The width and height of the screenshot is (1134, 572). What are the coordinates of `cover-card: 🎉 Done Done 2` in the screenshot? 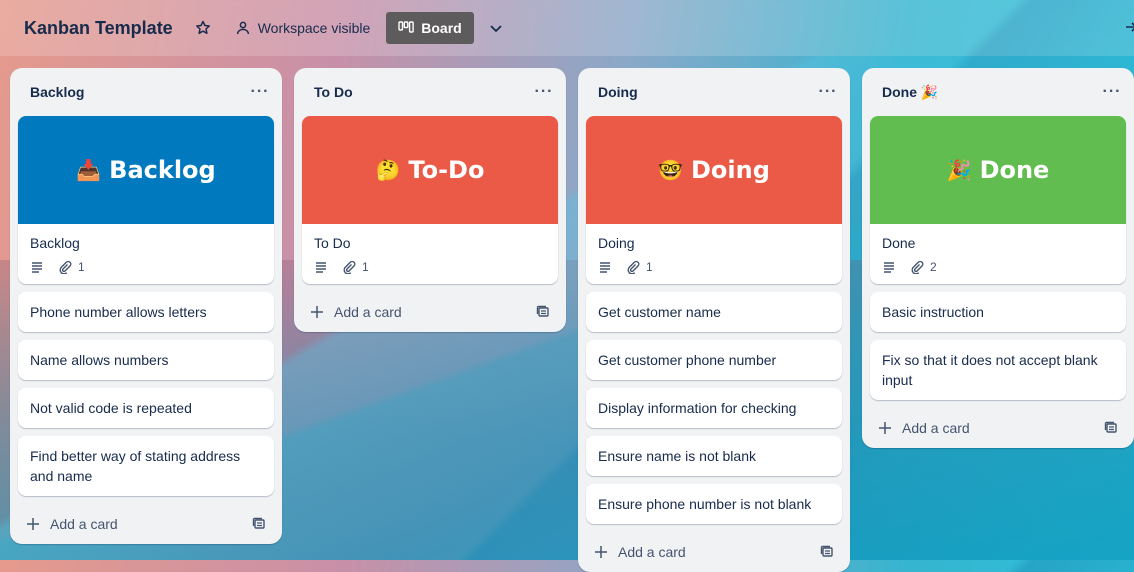 It's located at (998, 200).